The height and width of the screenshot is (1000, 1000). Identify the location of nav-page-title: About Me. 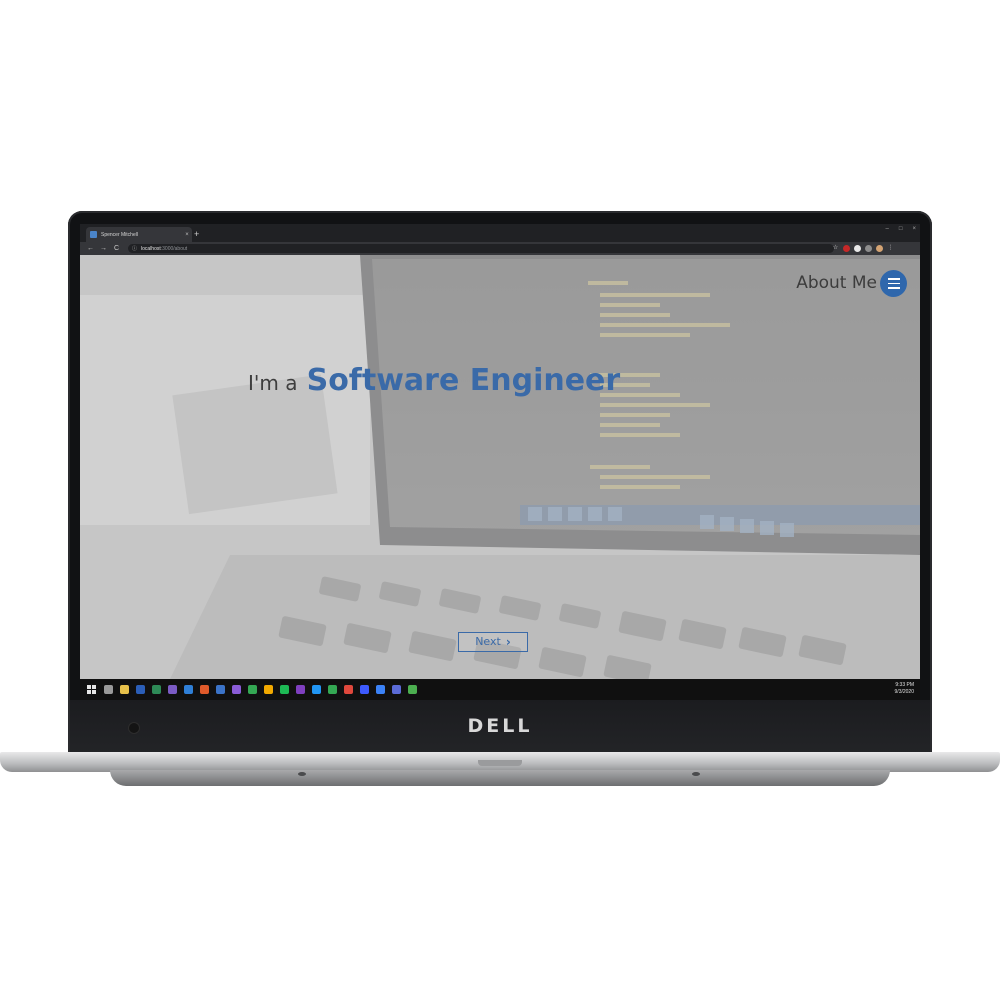
(836, 283).